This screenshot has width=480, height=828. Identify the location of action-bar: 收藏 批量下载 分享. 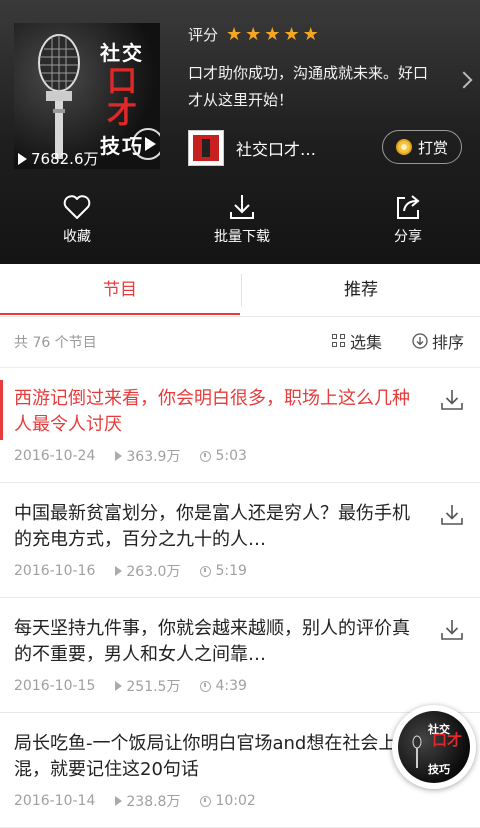
(240, 222).